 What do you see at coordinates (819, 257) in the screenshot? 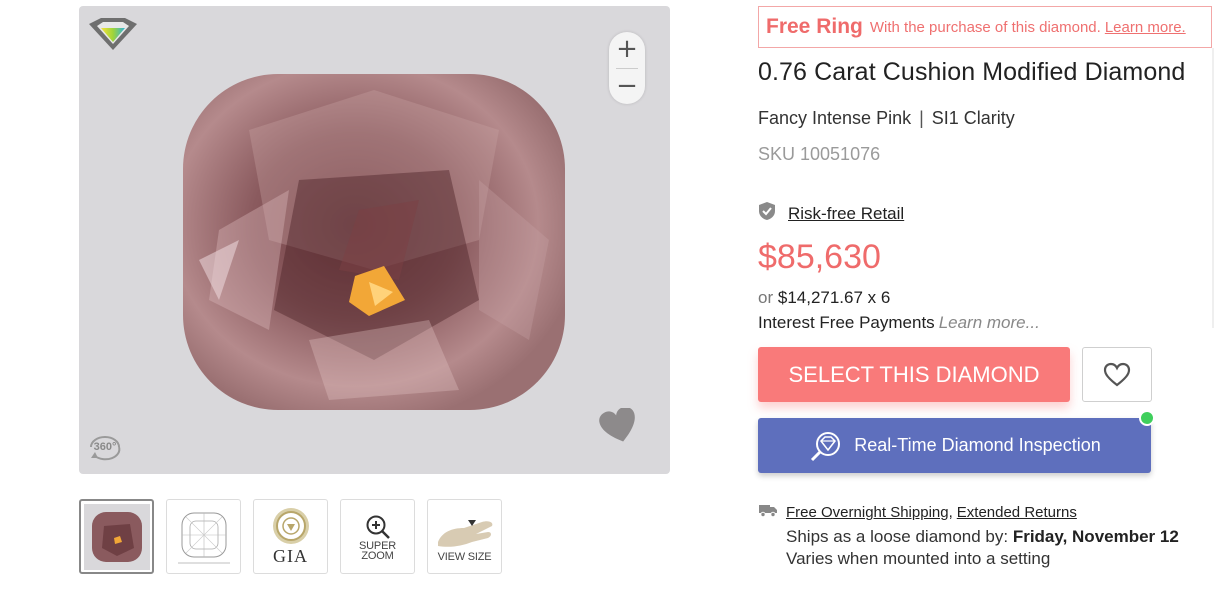
I see `product-price: $85,630` at bounding box center [819, 257].